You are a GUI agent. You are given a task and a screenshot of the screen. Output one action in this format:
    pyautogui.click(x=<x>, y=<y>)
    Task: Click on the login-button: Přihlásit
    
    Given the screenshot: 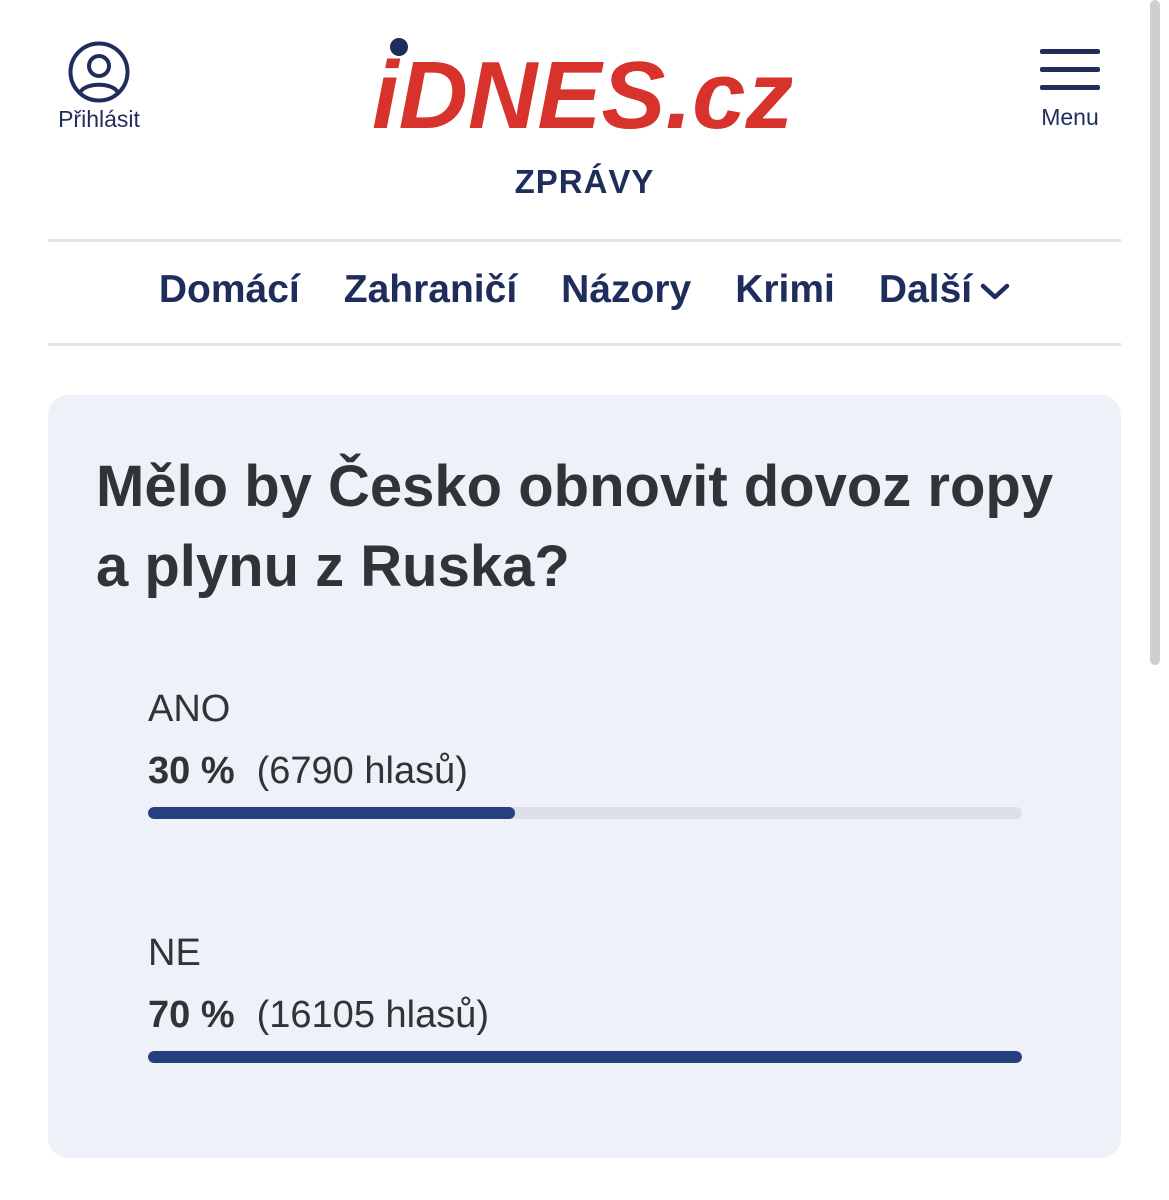 What is the action you would take?
    pyautogui.click(x=99, y=86)
    